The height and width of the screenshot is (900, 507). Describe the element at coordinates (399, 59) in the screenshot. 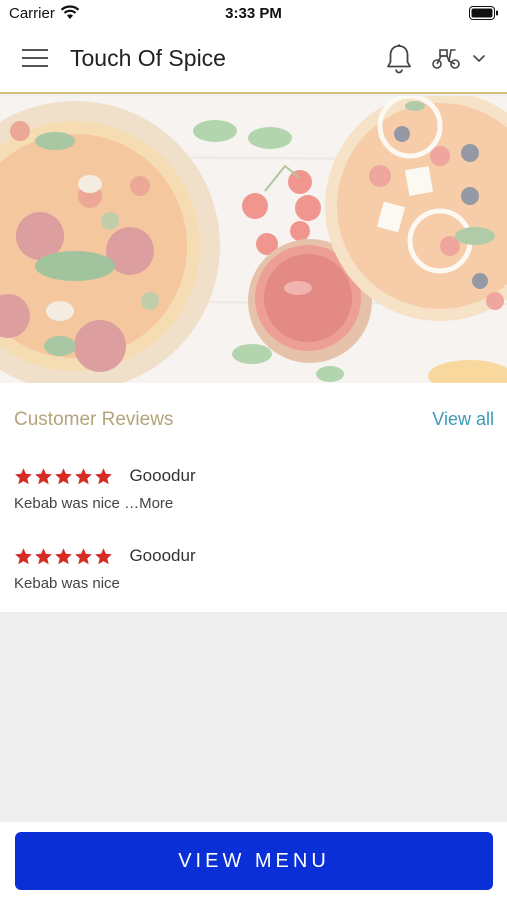

I see `bell-icon` at that location.